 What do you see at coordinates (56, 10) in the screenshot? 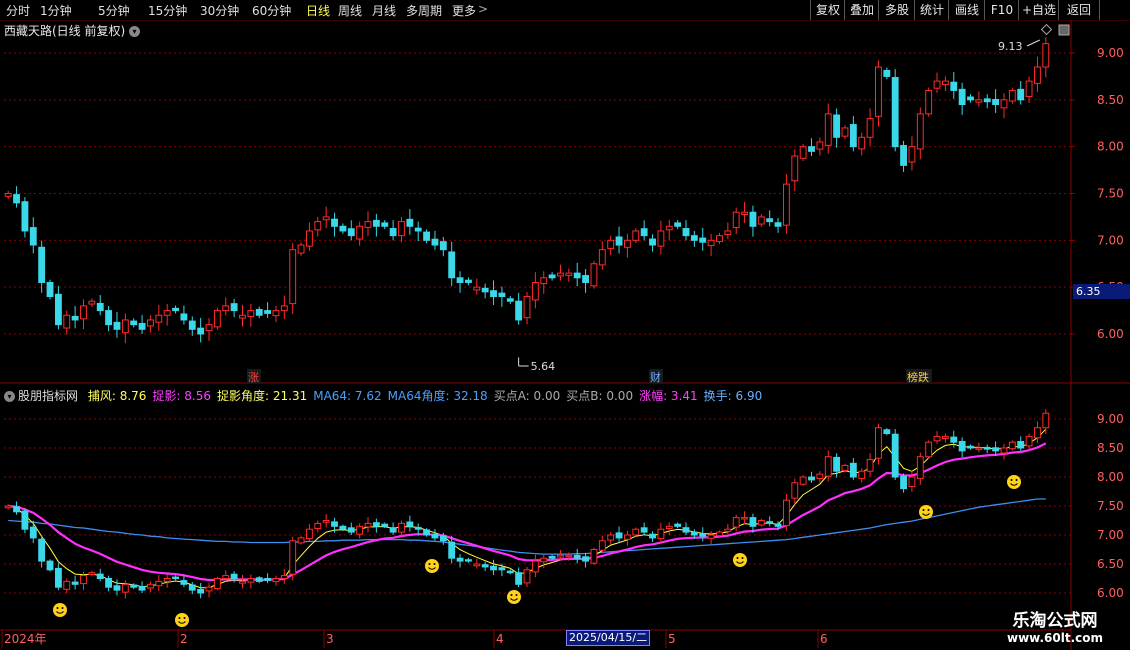
I see `period-tab-1min: 1分钟` at bounding box center [56, 10].